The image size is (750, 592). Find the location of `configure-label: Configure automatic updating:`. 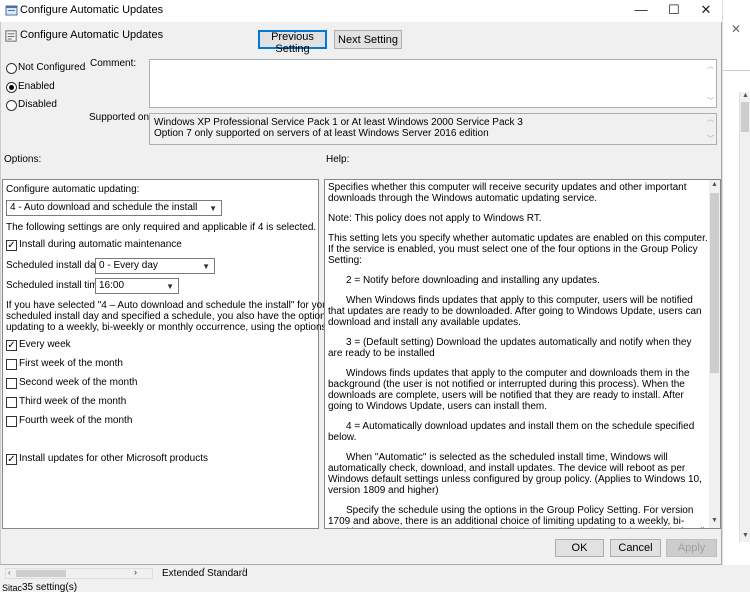

configure-label: Configure automatic updating: is located at coordinates (73, 189).